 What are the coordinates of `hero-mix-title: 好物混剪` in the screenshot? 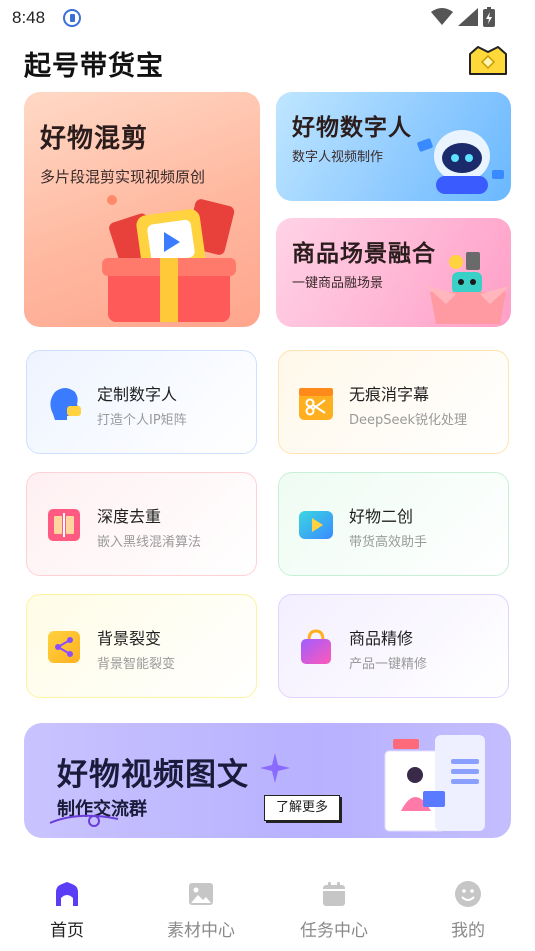 It's located at (94, 139).